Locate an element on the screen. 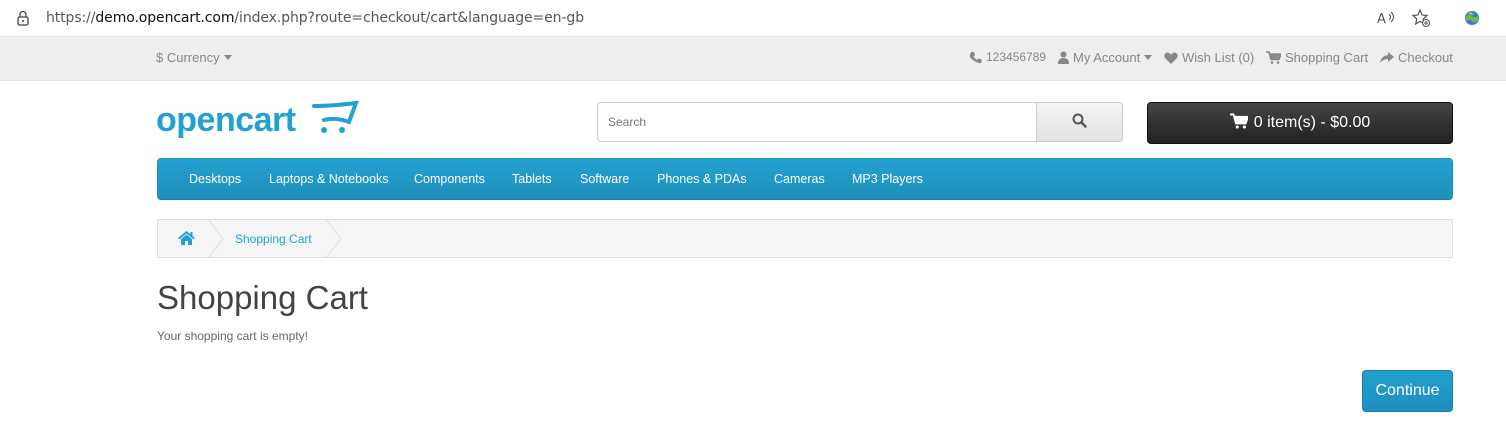 This screenshot has width=1506, height=445. currency-dropdown: $ Currency is located at coordinates (194, 57).